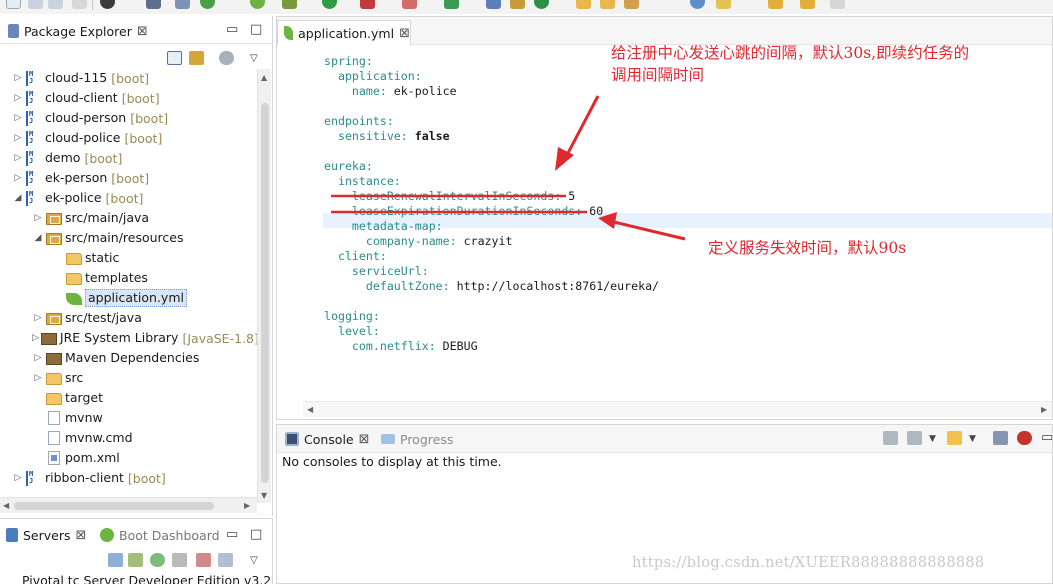  What do you see at coordinates (914, 438) in the screenshot?
I see `display-console-icon` at bounding box center [914, 438].